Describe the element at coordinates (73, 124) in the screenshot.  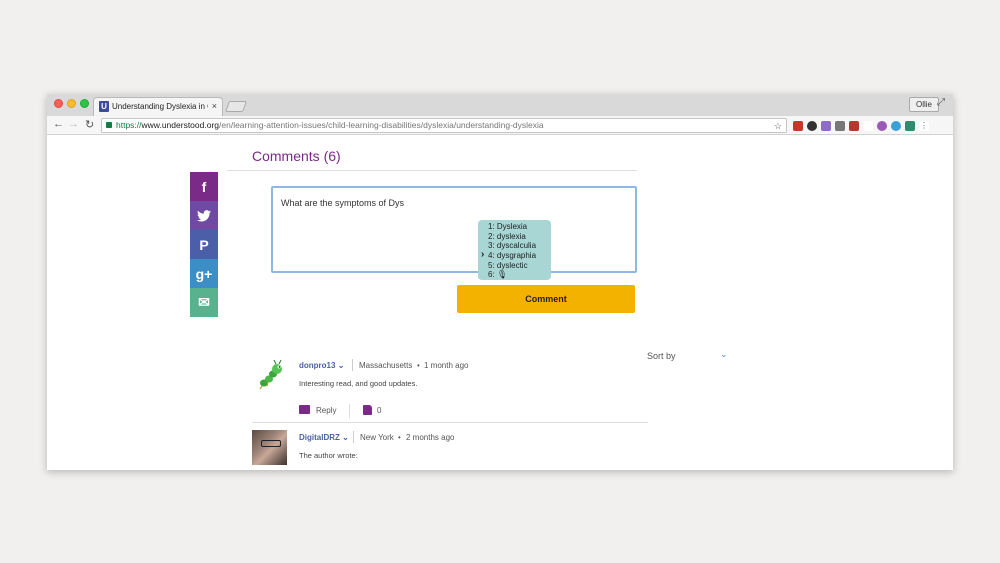
I see `forward-icon: →` at that location.